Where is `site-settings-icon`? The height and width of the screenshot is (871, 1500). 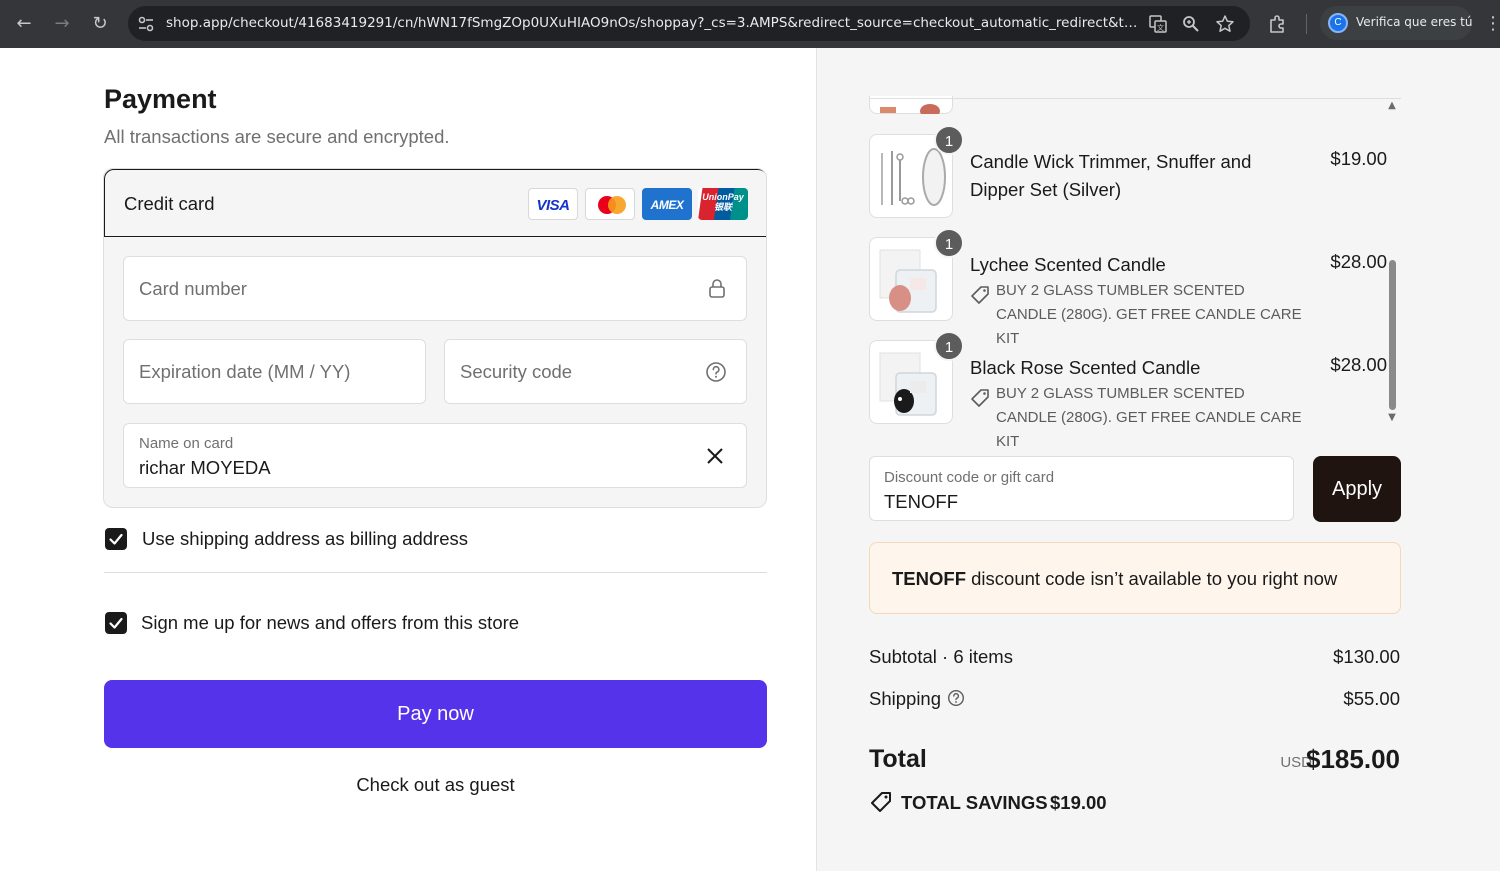 site-settings-icon is located at coordinates (146, 24).